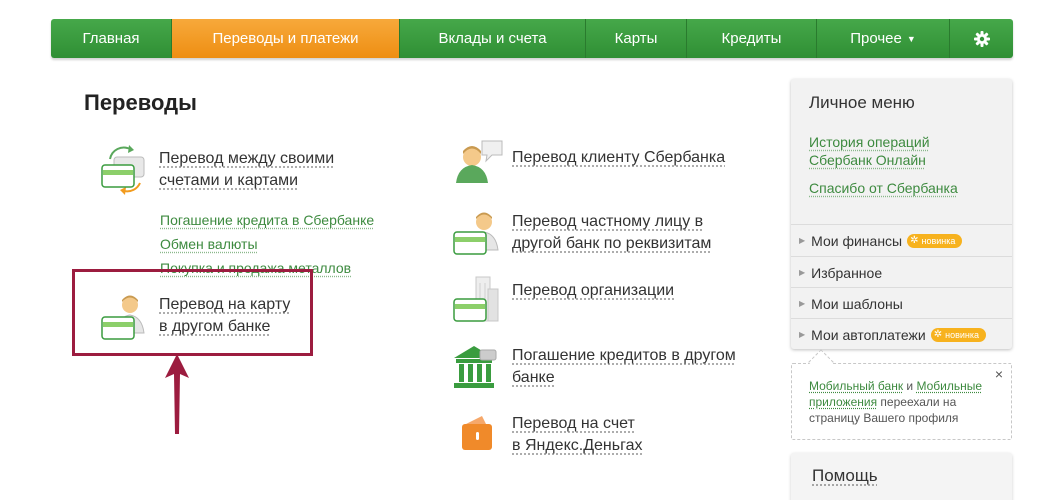 The height and width of the screenshot is (500, 1060). I want to click on history-link-line1: История операций, so click(869, 142).